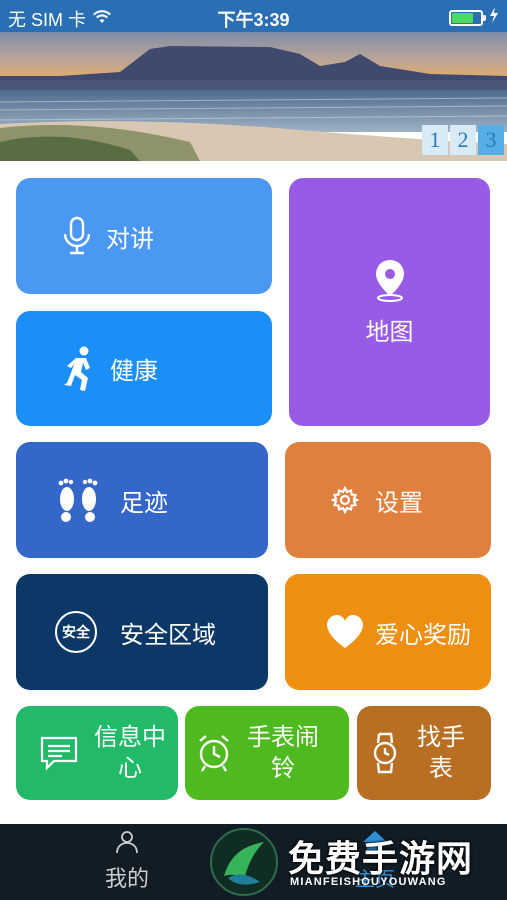 This screenshot has width=507, height=900. I want to click on info-center-tile: 信息中心, so click(97, 753).